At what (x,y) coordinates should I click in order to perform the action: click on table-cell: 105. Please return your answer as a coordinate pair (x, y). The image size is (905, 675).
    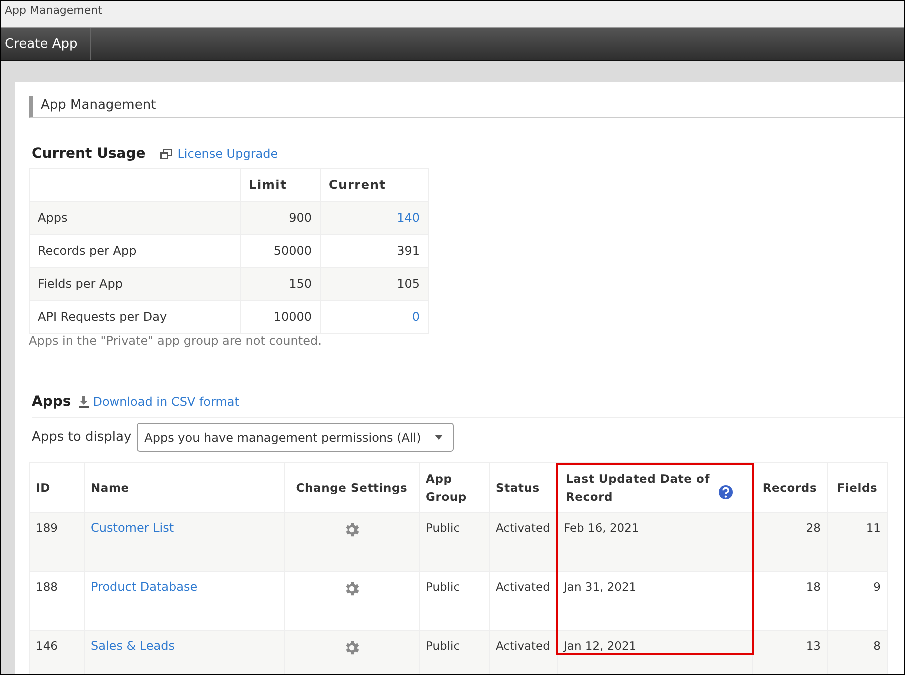
    Looking at the image, I should click on (374, 284).